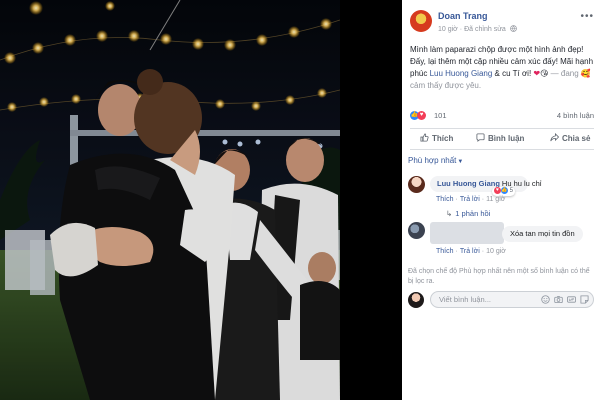 The height and width of the screenshot is (400, 600). What do you see at coordinates (503, 23) in the screenshot?
I see `post-header: Doan Trang 10 giờ · Đã chỉnh sửa •••` at bounding box center [503, 23].